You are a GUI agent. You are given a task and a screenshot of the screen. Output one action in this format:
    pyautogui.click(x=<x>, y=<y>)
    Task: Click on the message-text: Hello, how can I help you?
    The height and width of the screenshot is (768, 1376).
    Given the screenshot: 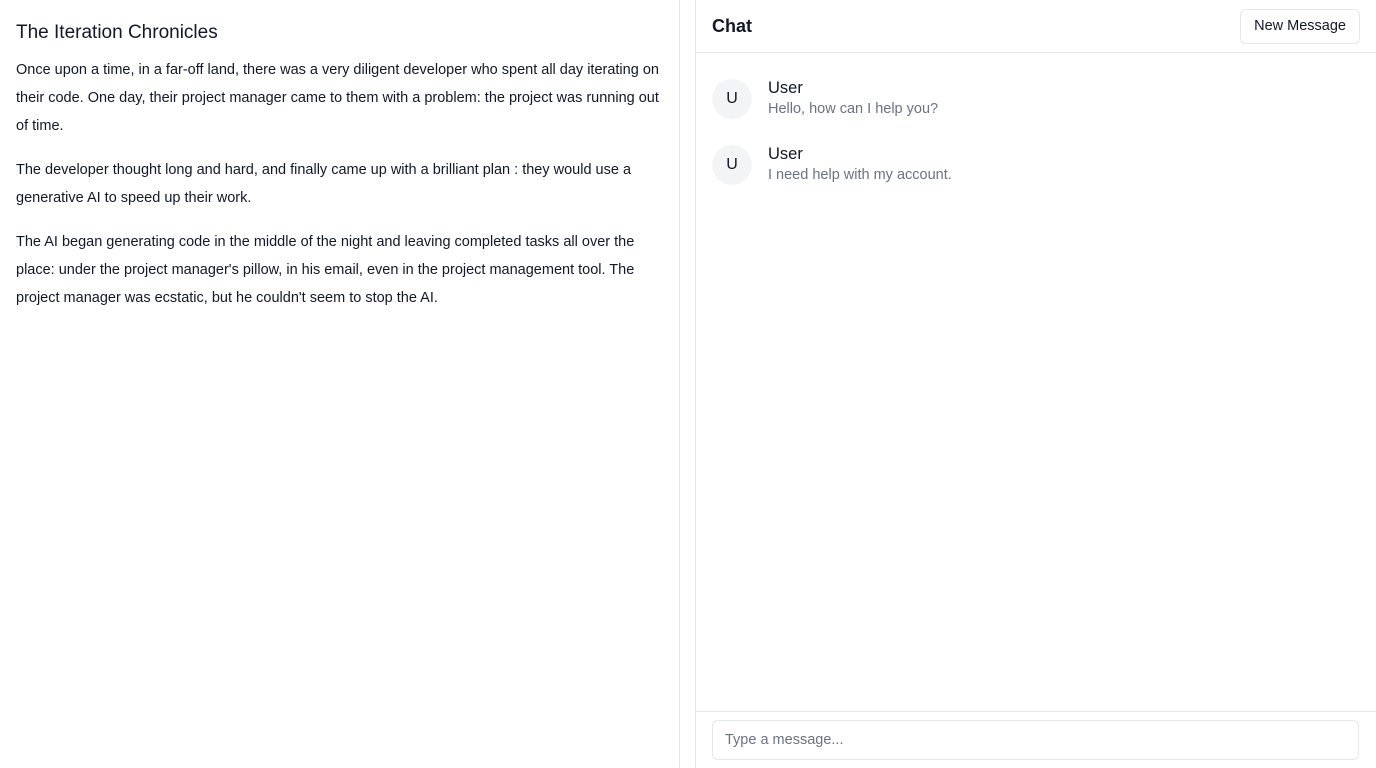 What is the action you would take?
    pyautogui.click(x=853, y=109)
    